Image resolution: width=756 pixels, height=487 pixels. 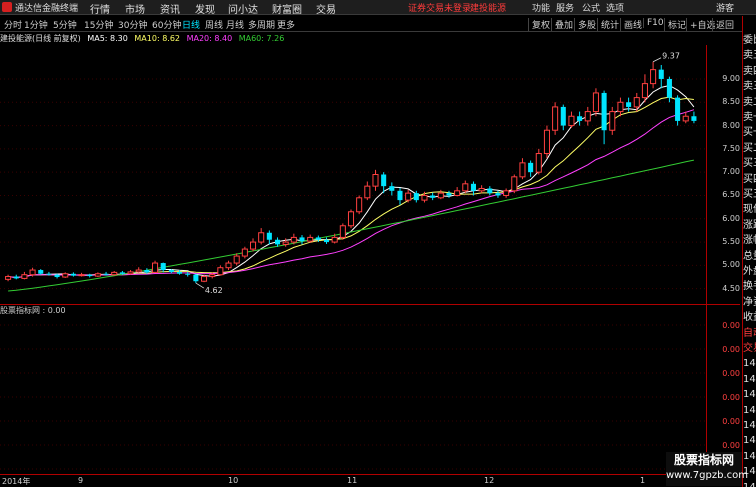 What do you see at coordinates (47, 9) in the screenshot?
I see `app-title: 通达信金融终端` at bounding box center [47, 9].